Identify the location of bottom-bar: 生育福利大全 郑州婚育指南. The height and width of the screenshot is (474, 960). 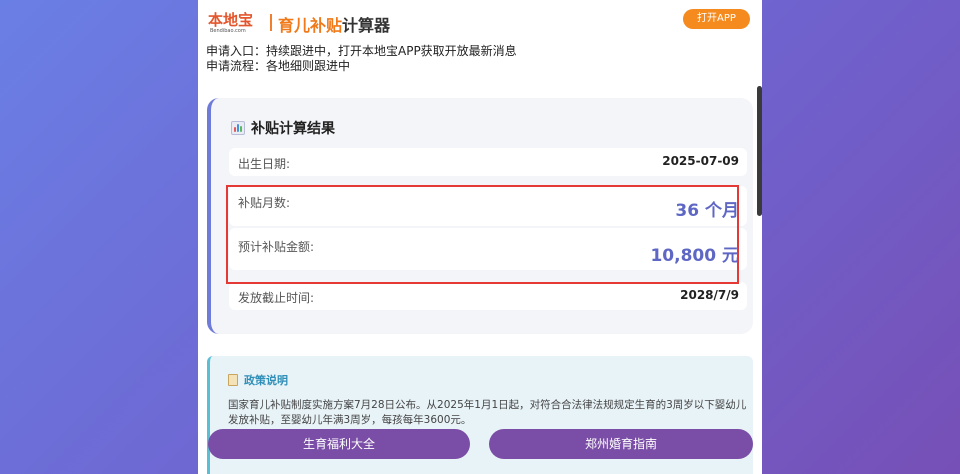
(480, 451).